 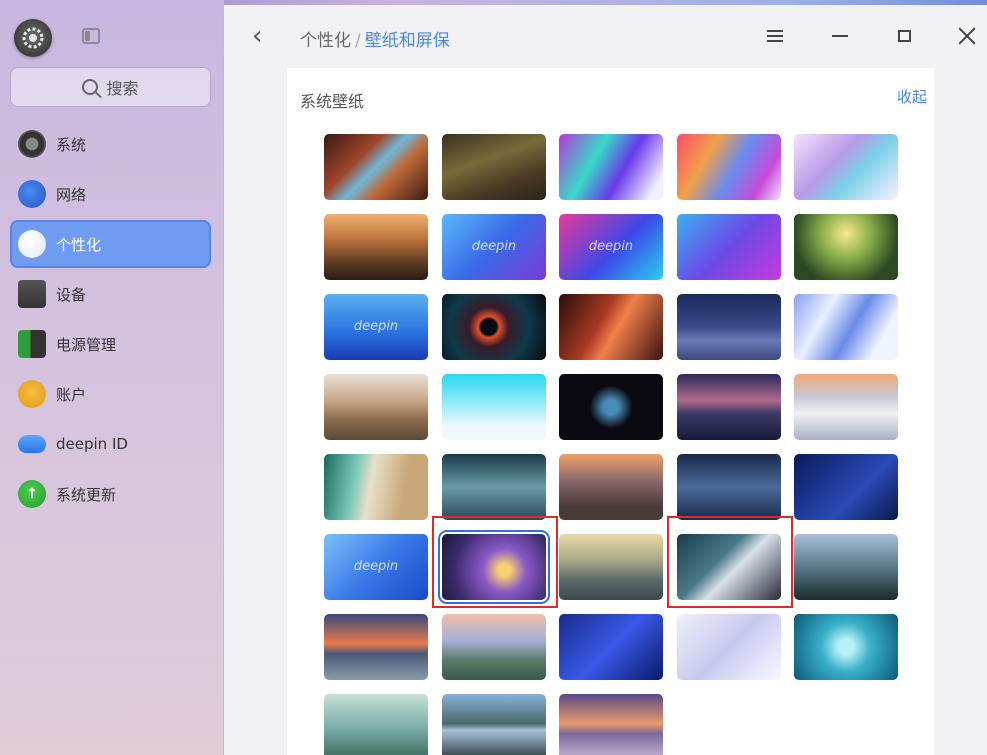 I want to click on sidebar-item-deepin-id: deepin ID, so click(x=110, y=444).